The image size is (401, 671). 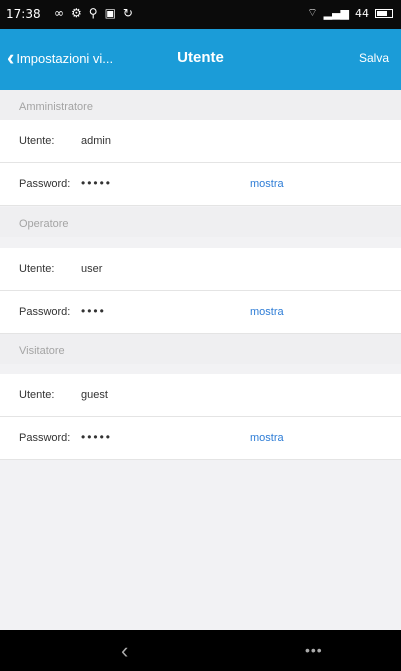 What do you see at coordinates (11, 57) in the screenshot?
I see `chevron-left-icon: ‹` at bounding box center [11, 57].